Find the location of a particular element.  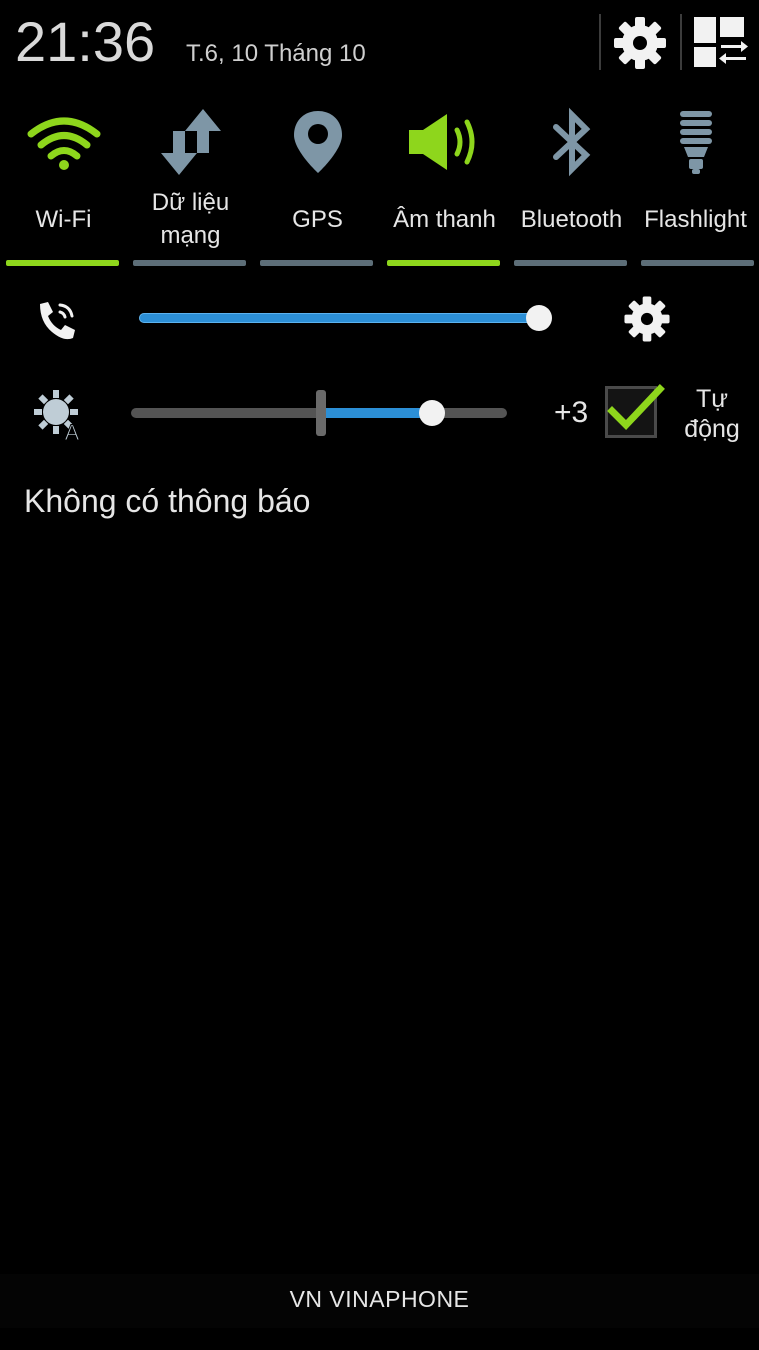

location-pin-icon is located at coordinates (317, 142).